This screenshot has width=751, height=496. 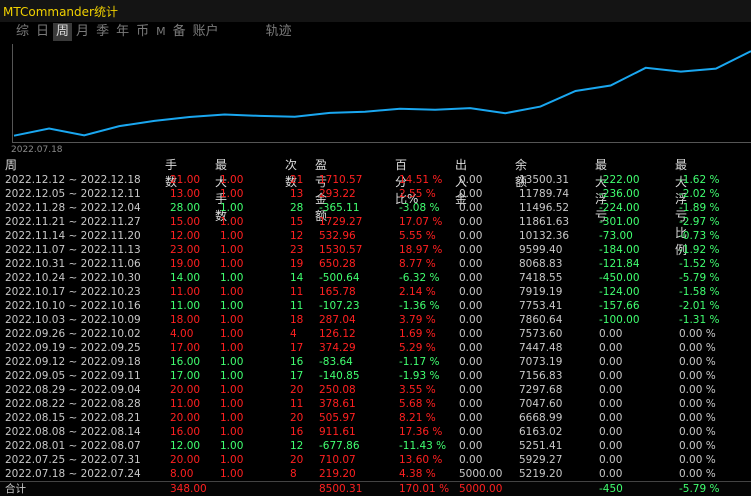 I want to click on cell-max_dd: -121.84, so click(x=619, y=264).